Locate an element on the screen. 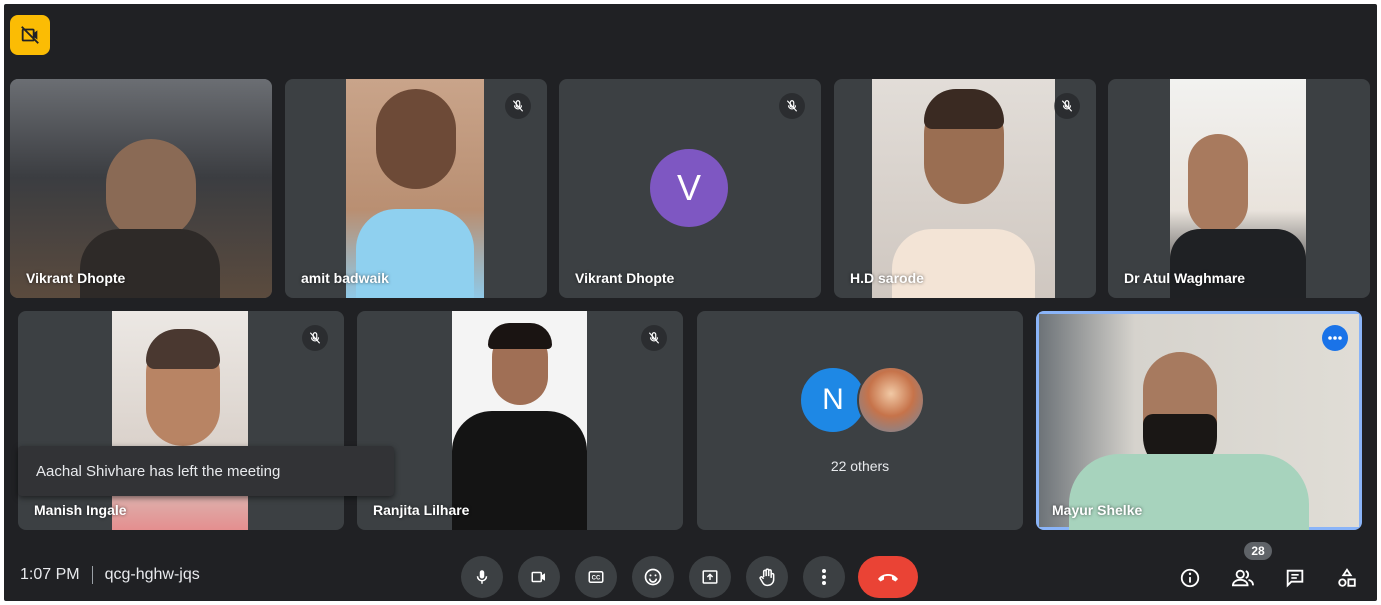 The height and width of the screenshot is (605, 1381). divider is located at coordinates (92, 575).